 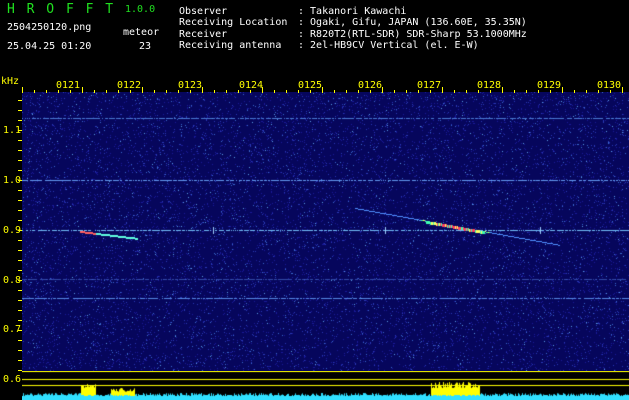 I want to click on signal-level-band, so click(x=325, y=385).